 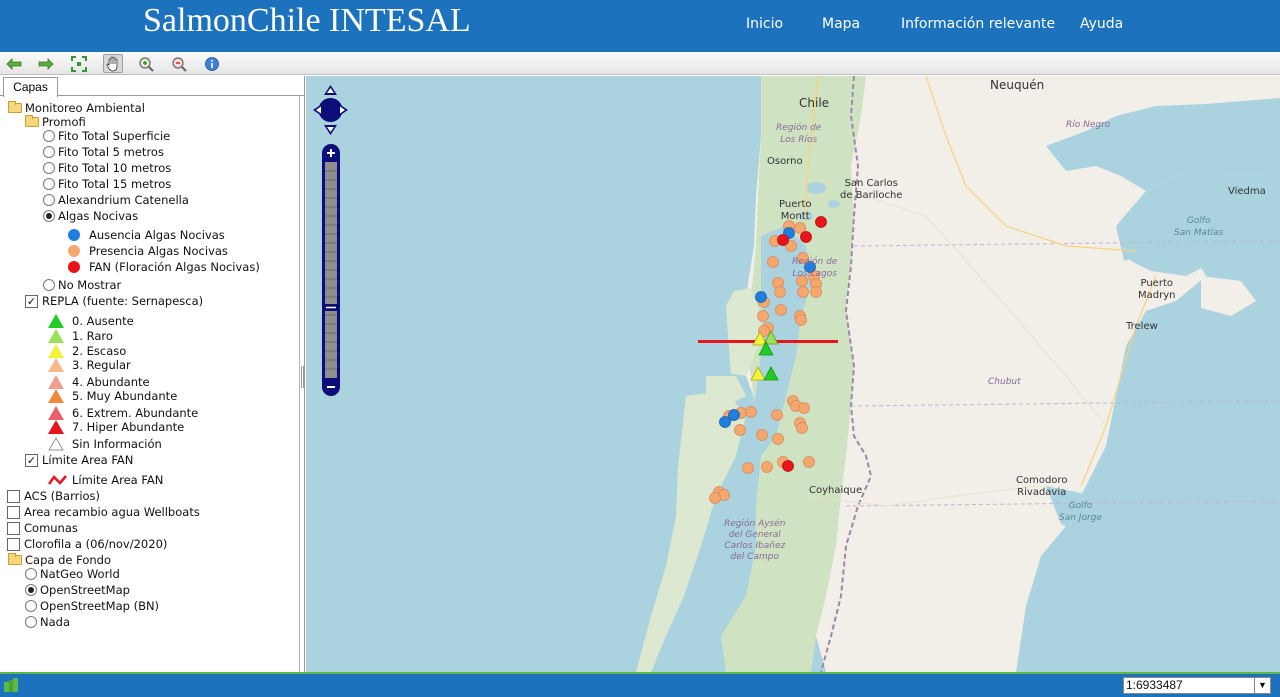 I want to click on orange-dot-icon, so click(x=74, y=251).